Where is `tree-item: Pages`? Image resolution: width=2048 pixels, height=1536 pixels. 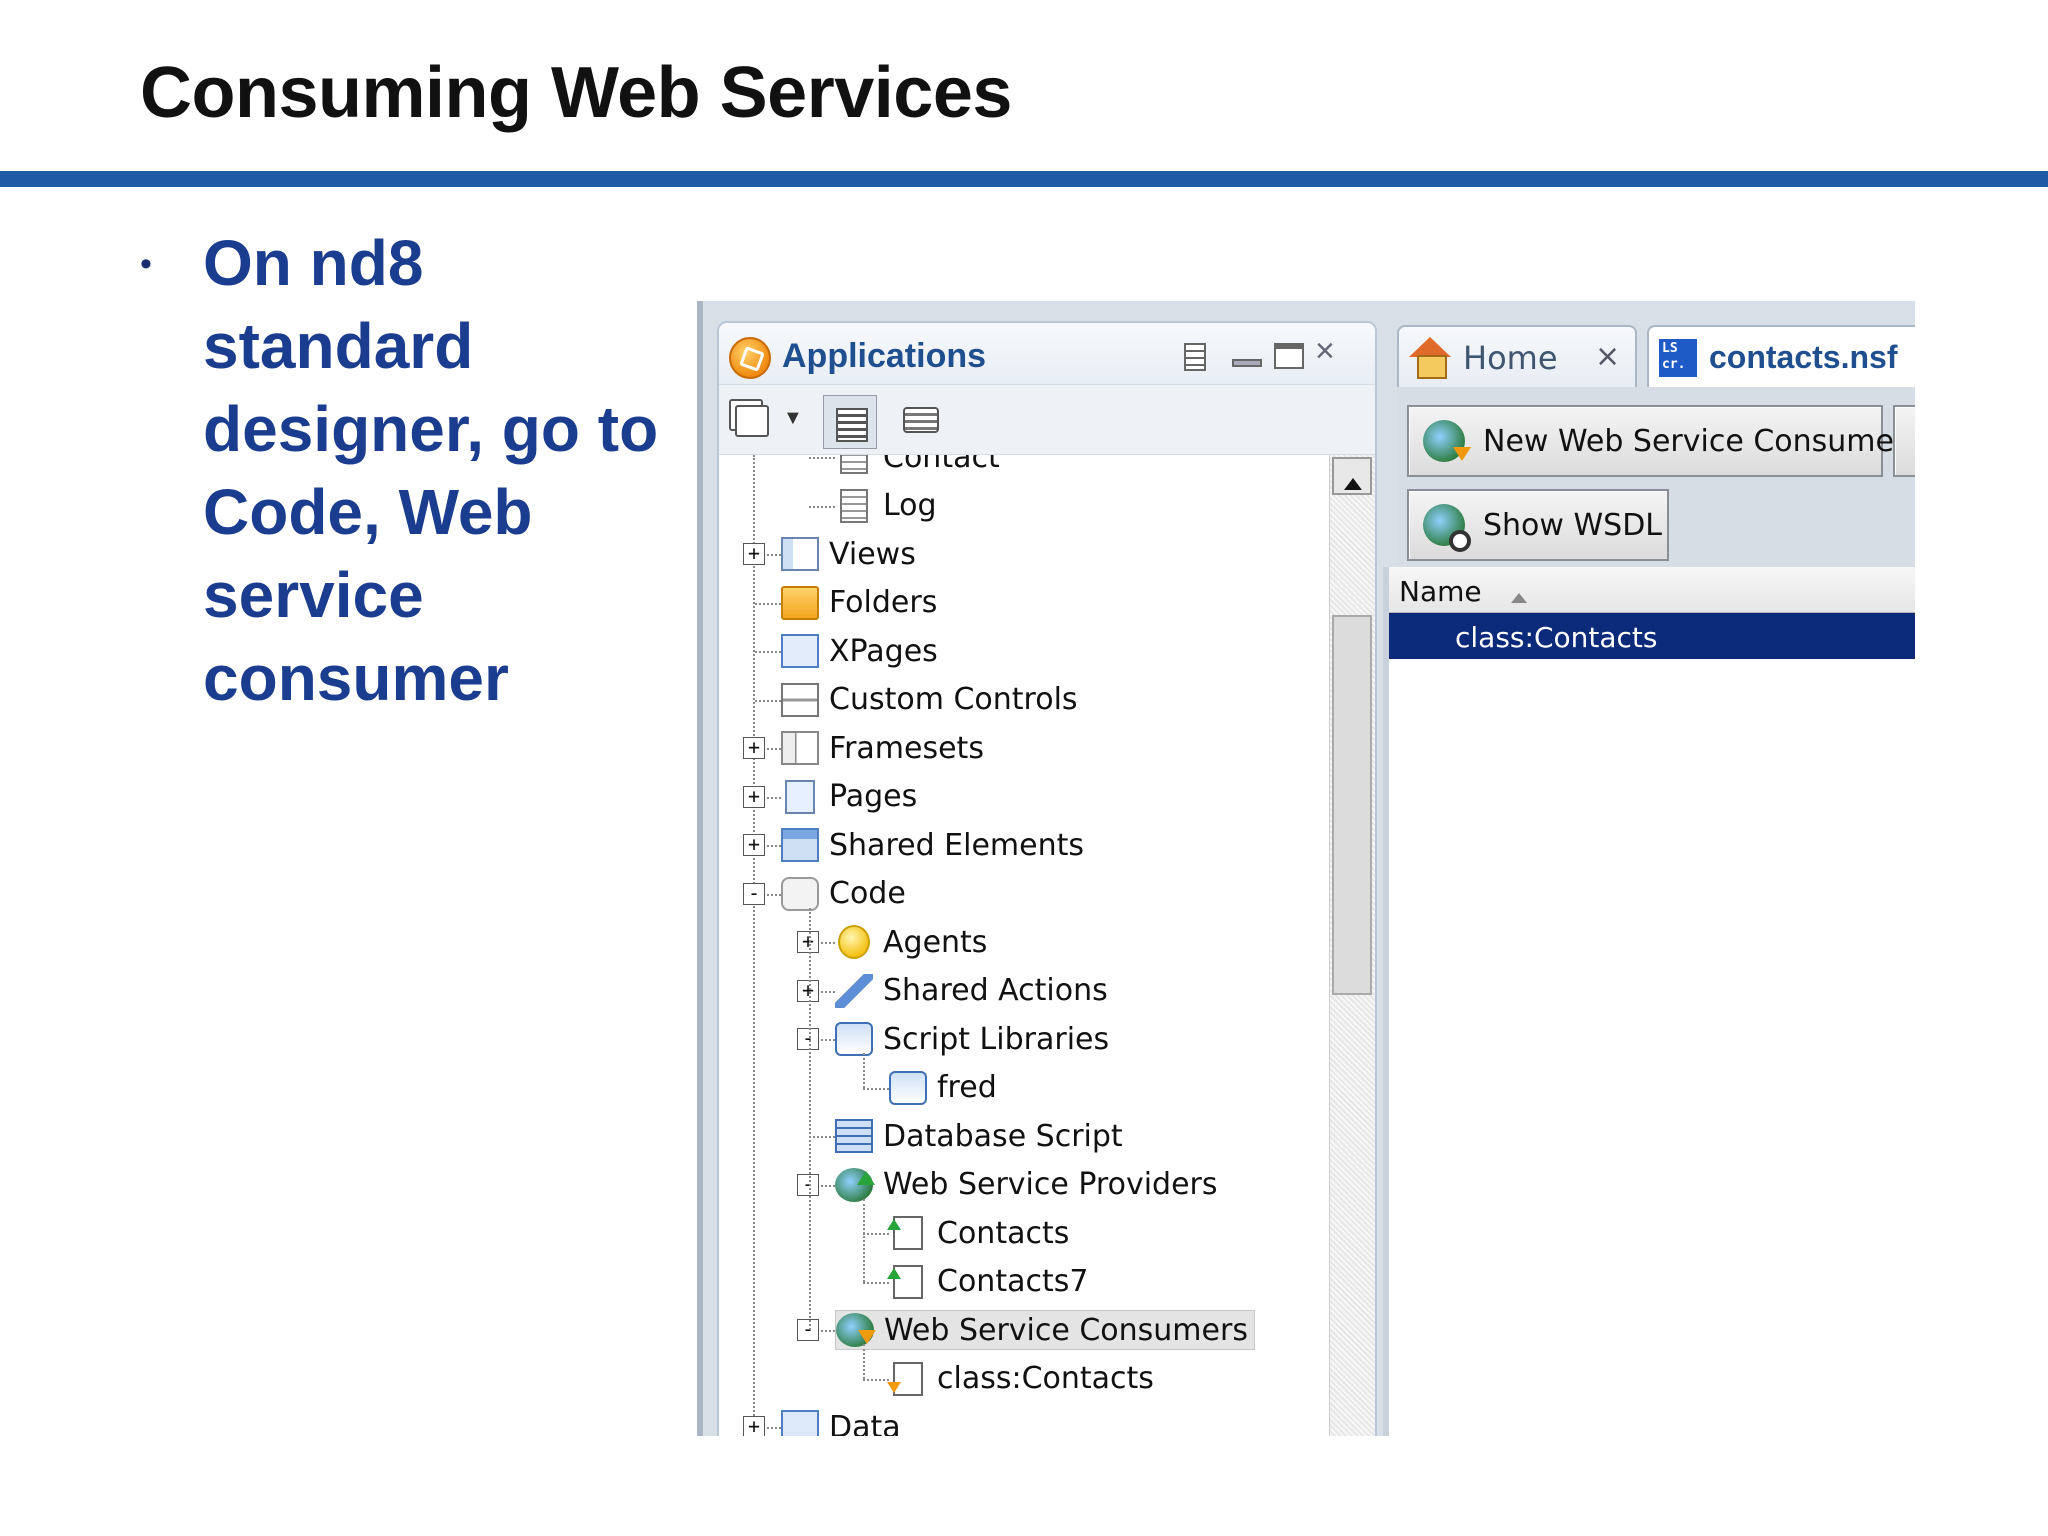 tree-item: Pages is located at coordinates (849, 797).